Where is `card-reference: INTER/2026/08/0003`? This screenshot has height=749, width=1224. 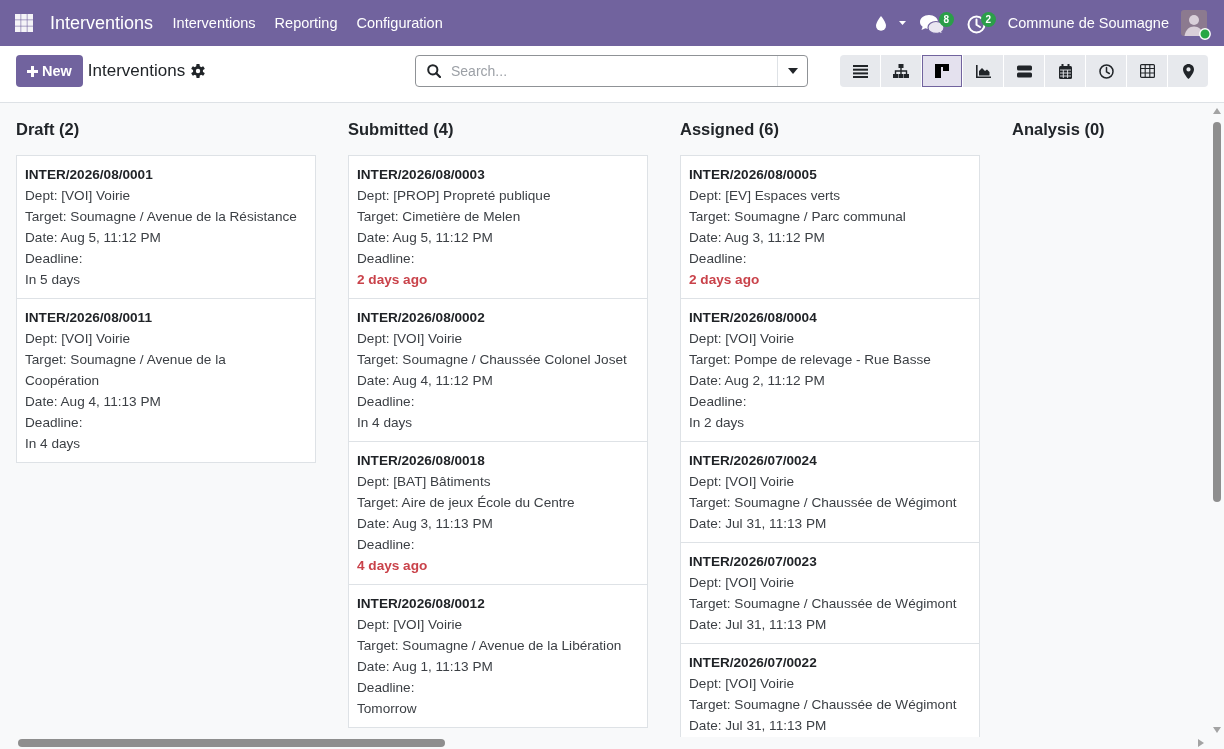 card-reference: INTER/2026/08/0003 is located at coordinates (421, 175).